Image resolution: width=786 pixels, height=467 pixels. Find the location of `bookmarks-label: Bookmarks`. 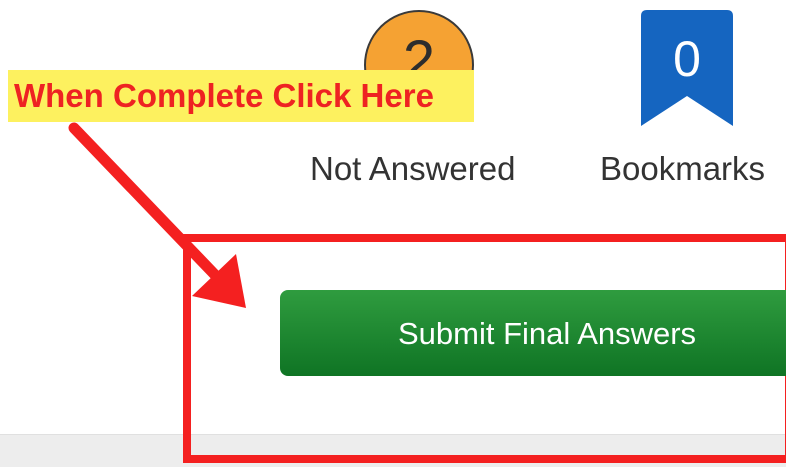

bookmarks-label: Bookmarks is located at coordinates (683, 168).